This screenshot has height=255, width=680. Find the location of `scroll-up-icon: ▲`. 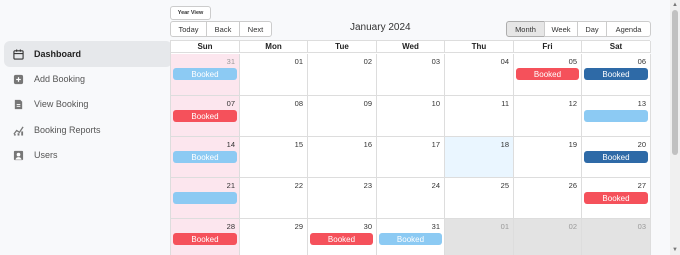

scroll-up-icon: ▲ is located at coordinates (675, 5).